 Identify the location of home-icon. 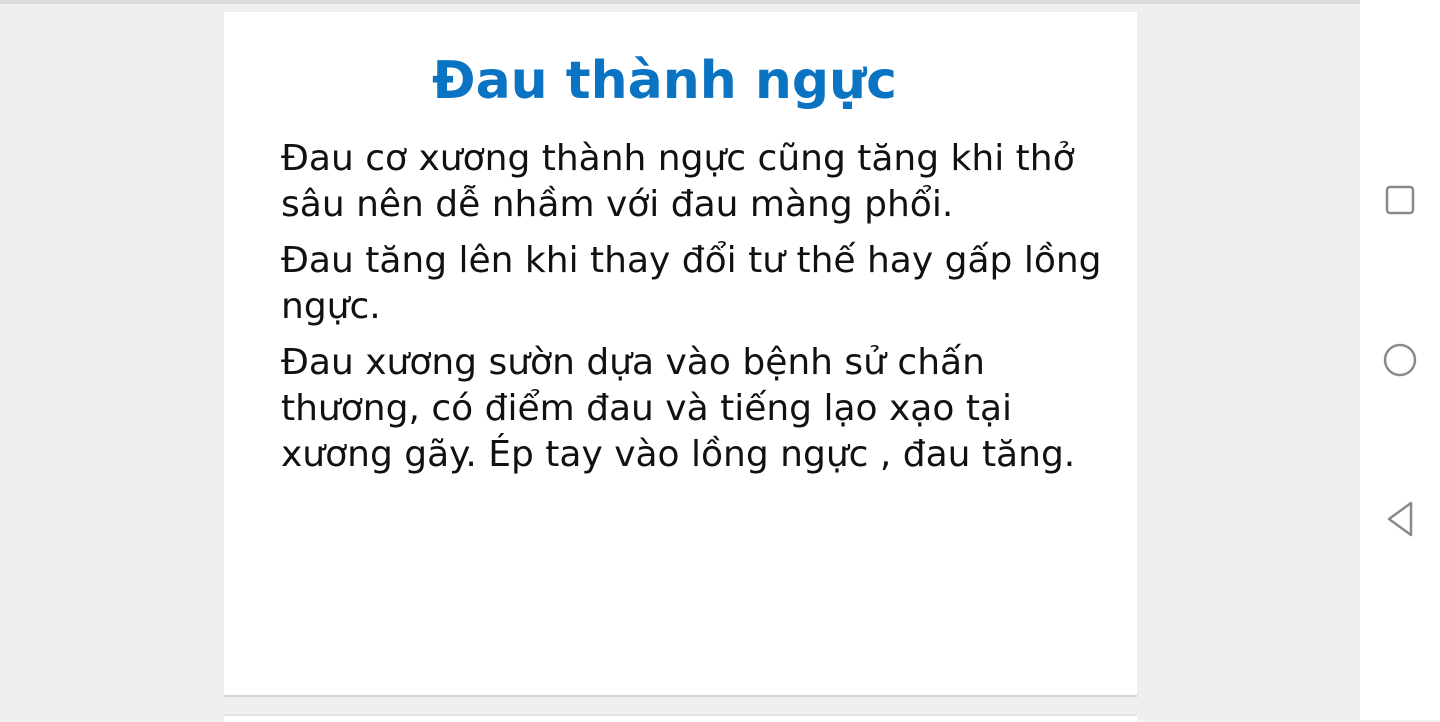
(1400, 360).